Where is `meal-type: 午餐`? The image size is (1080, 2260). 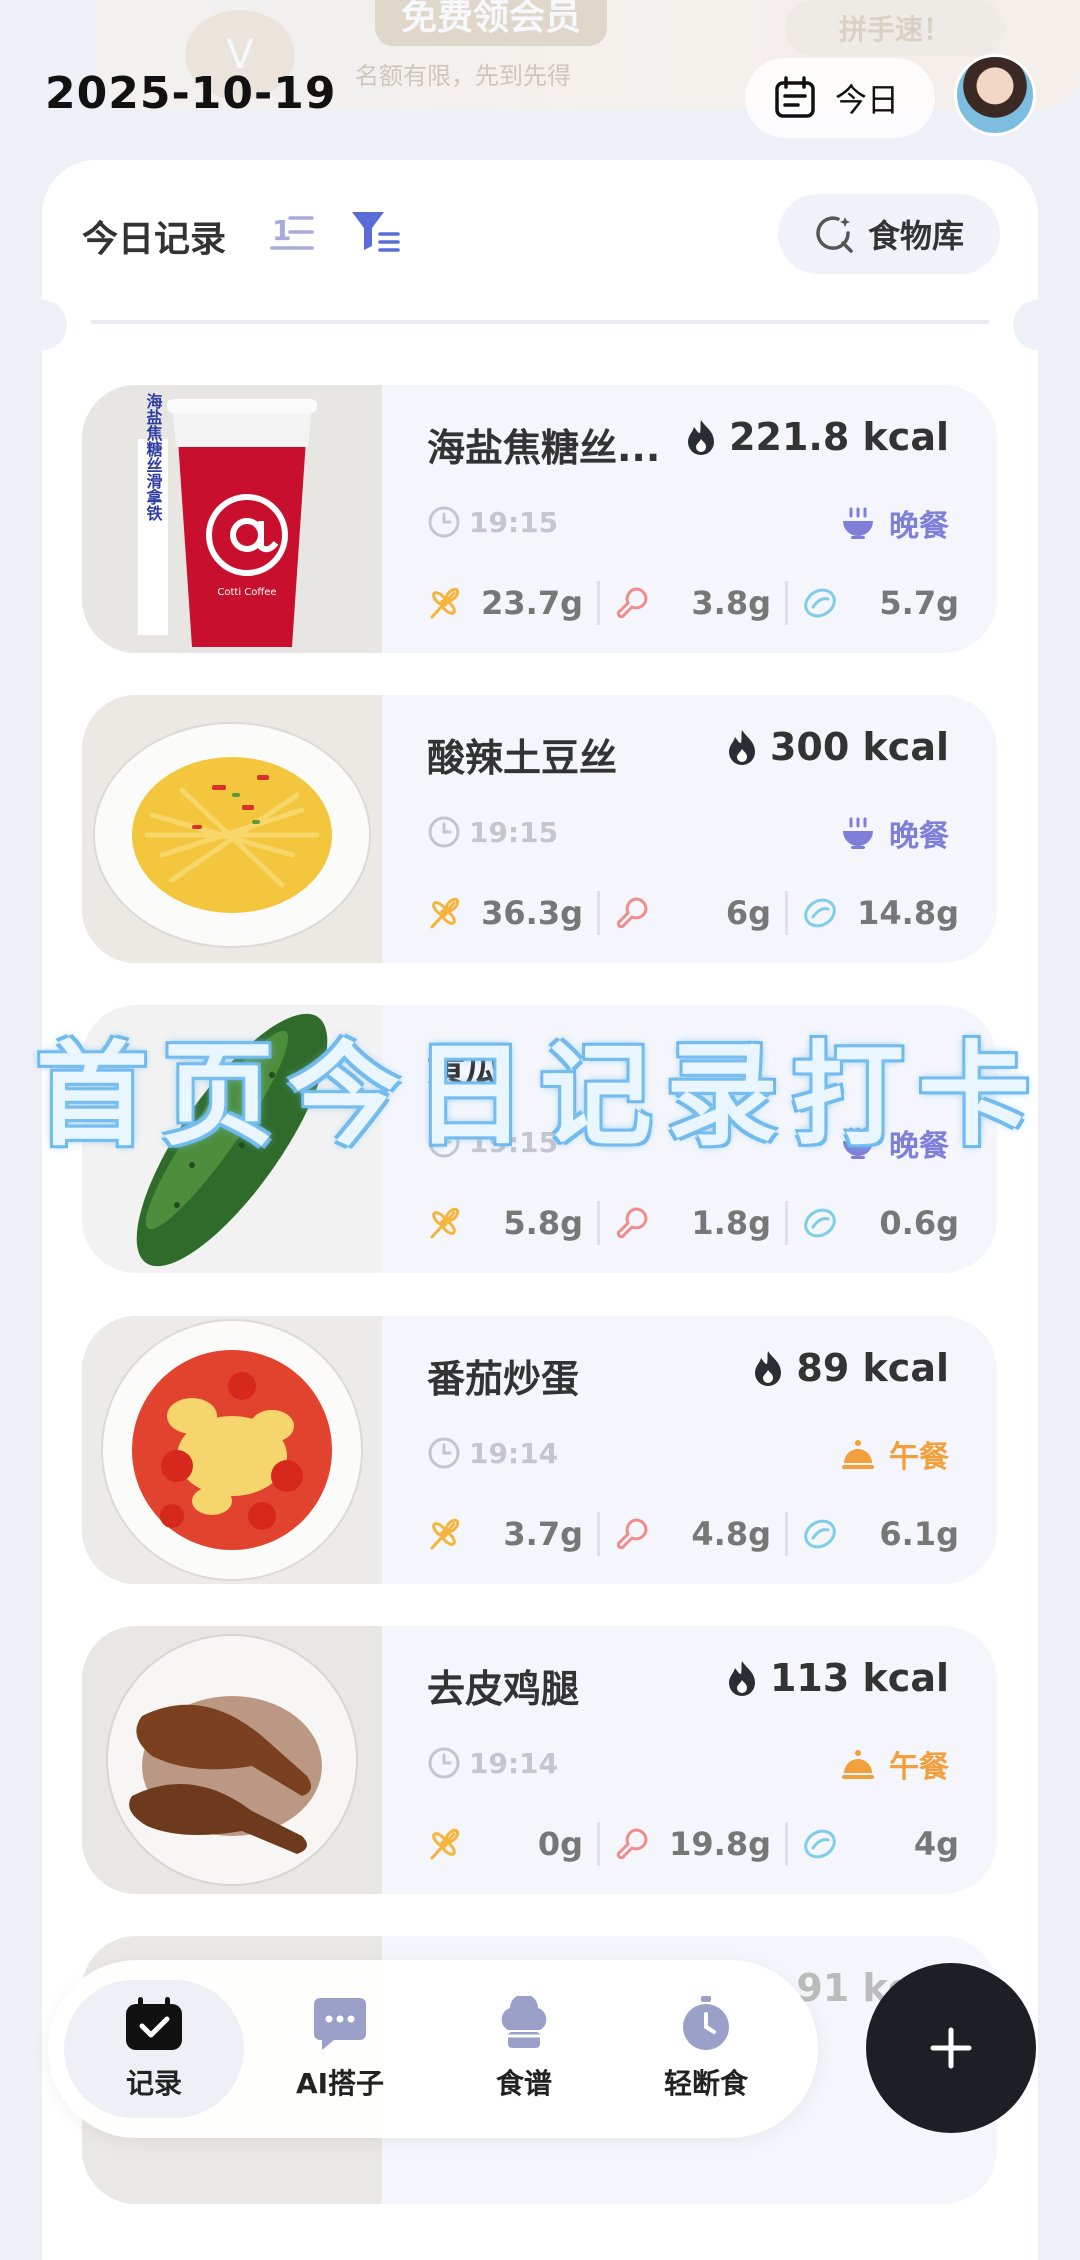 meal-type: 午餐 is located at coordinates (895, 1454).